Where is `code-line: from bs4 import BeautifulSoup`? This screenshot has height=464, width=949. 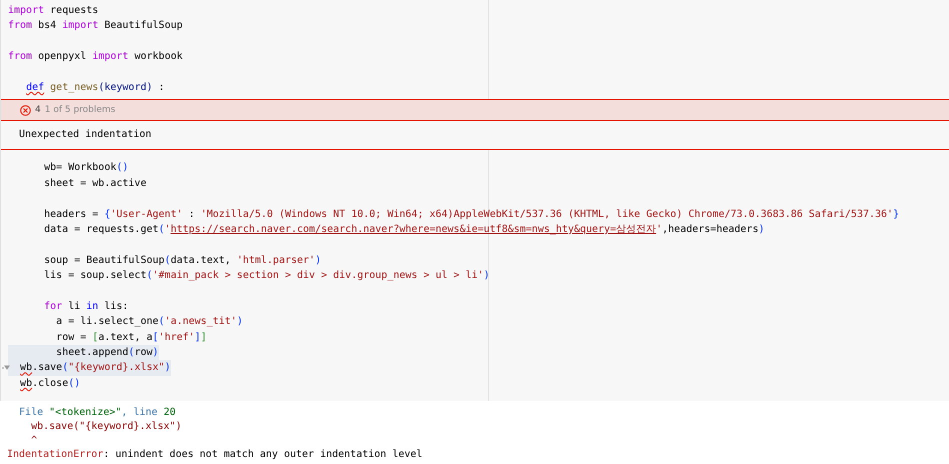 code-line: from bs4 import BeautifulSoup is located at coordinates (95, 26).